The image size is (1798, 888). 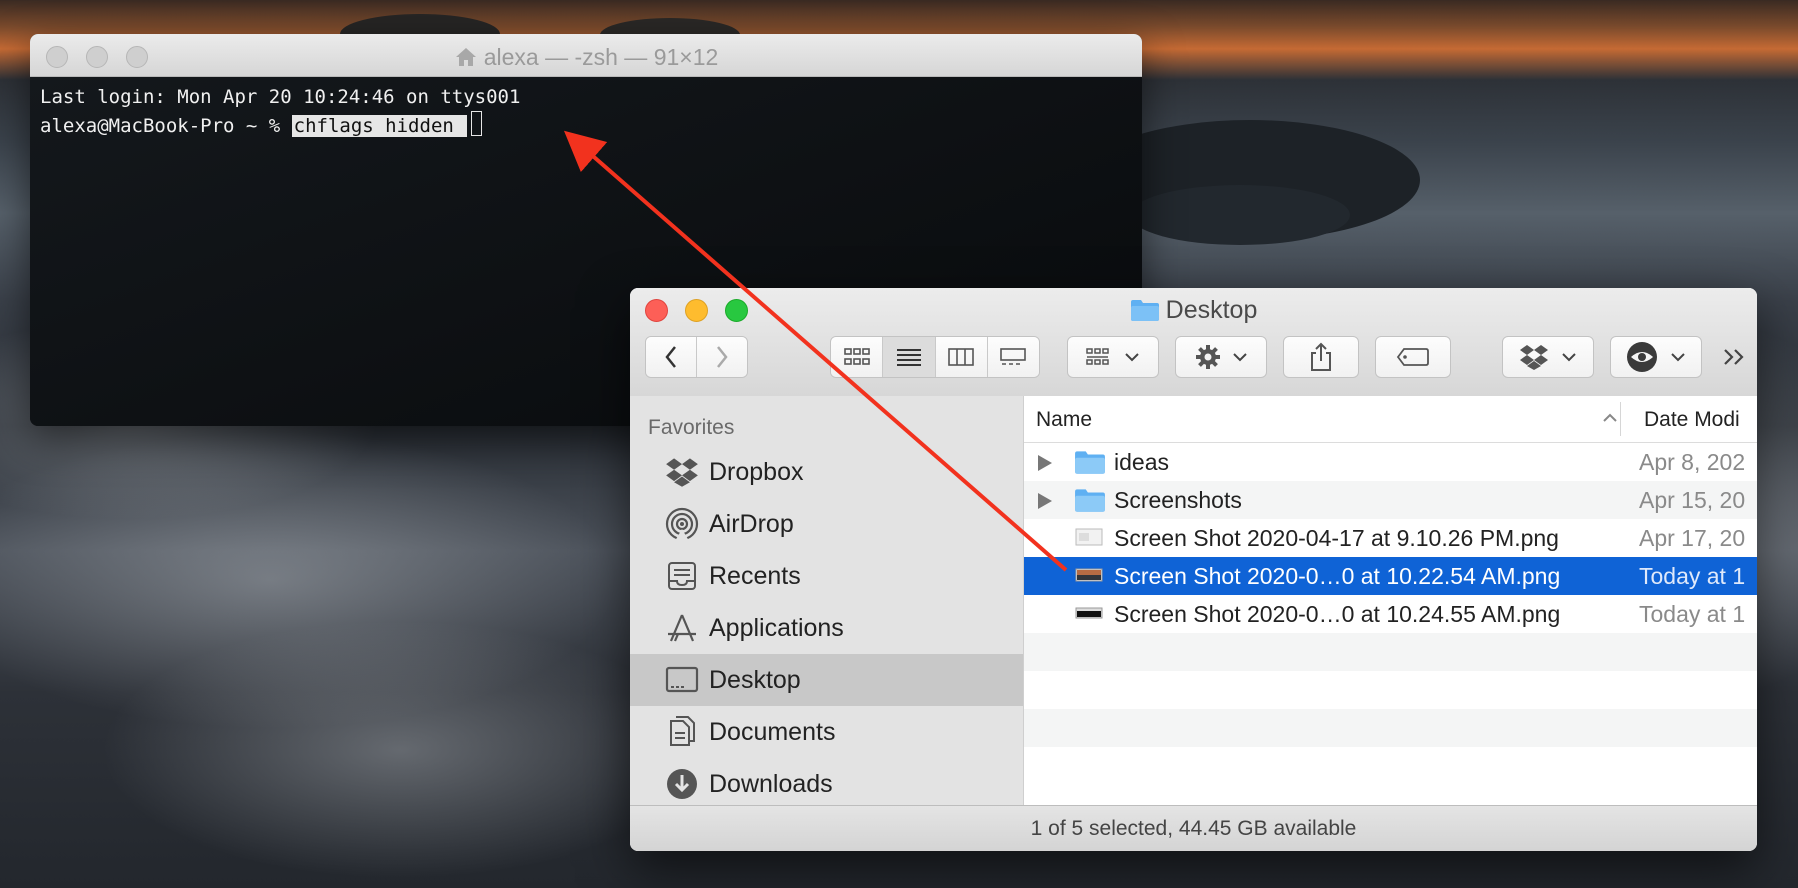 I want to click on home-icon, so click(x=465, y=57).